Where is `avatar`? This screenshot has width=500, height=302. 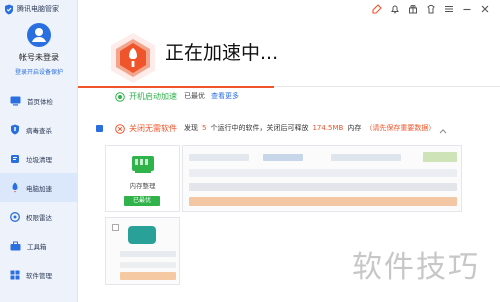 avatar is located at coordinates (39, 35).